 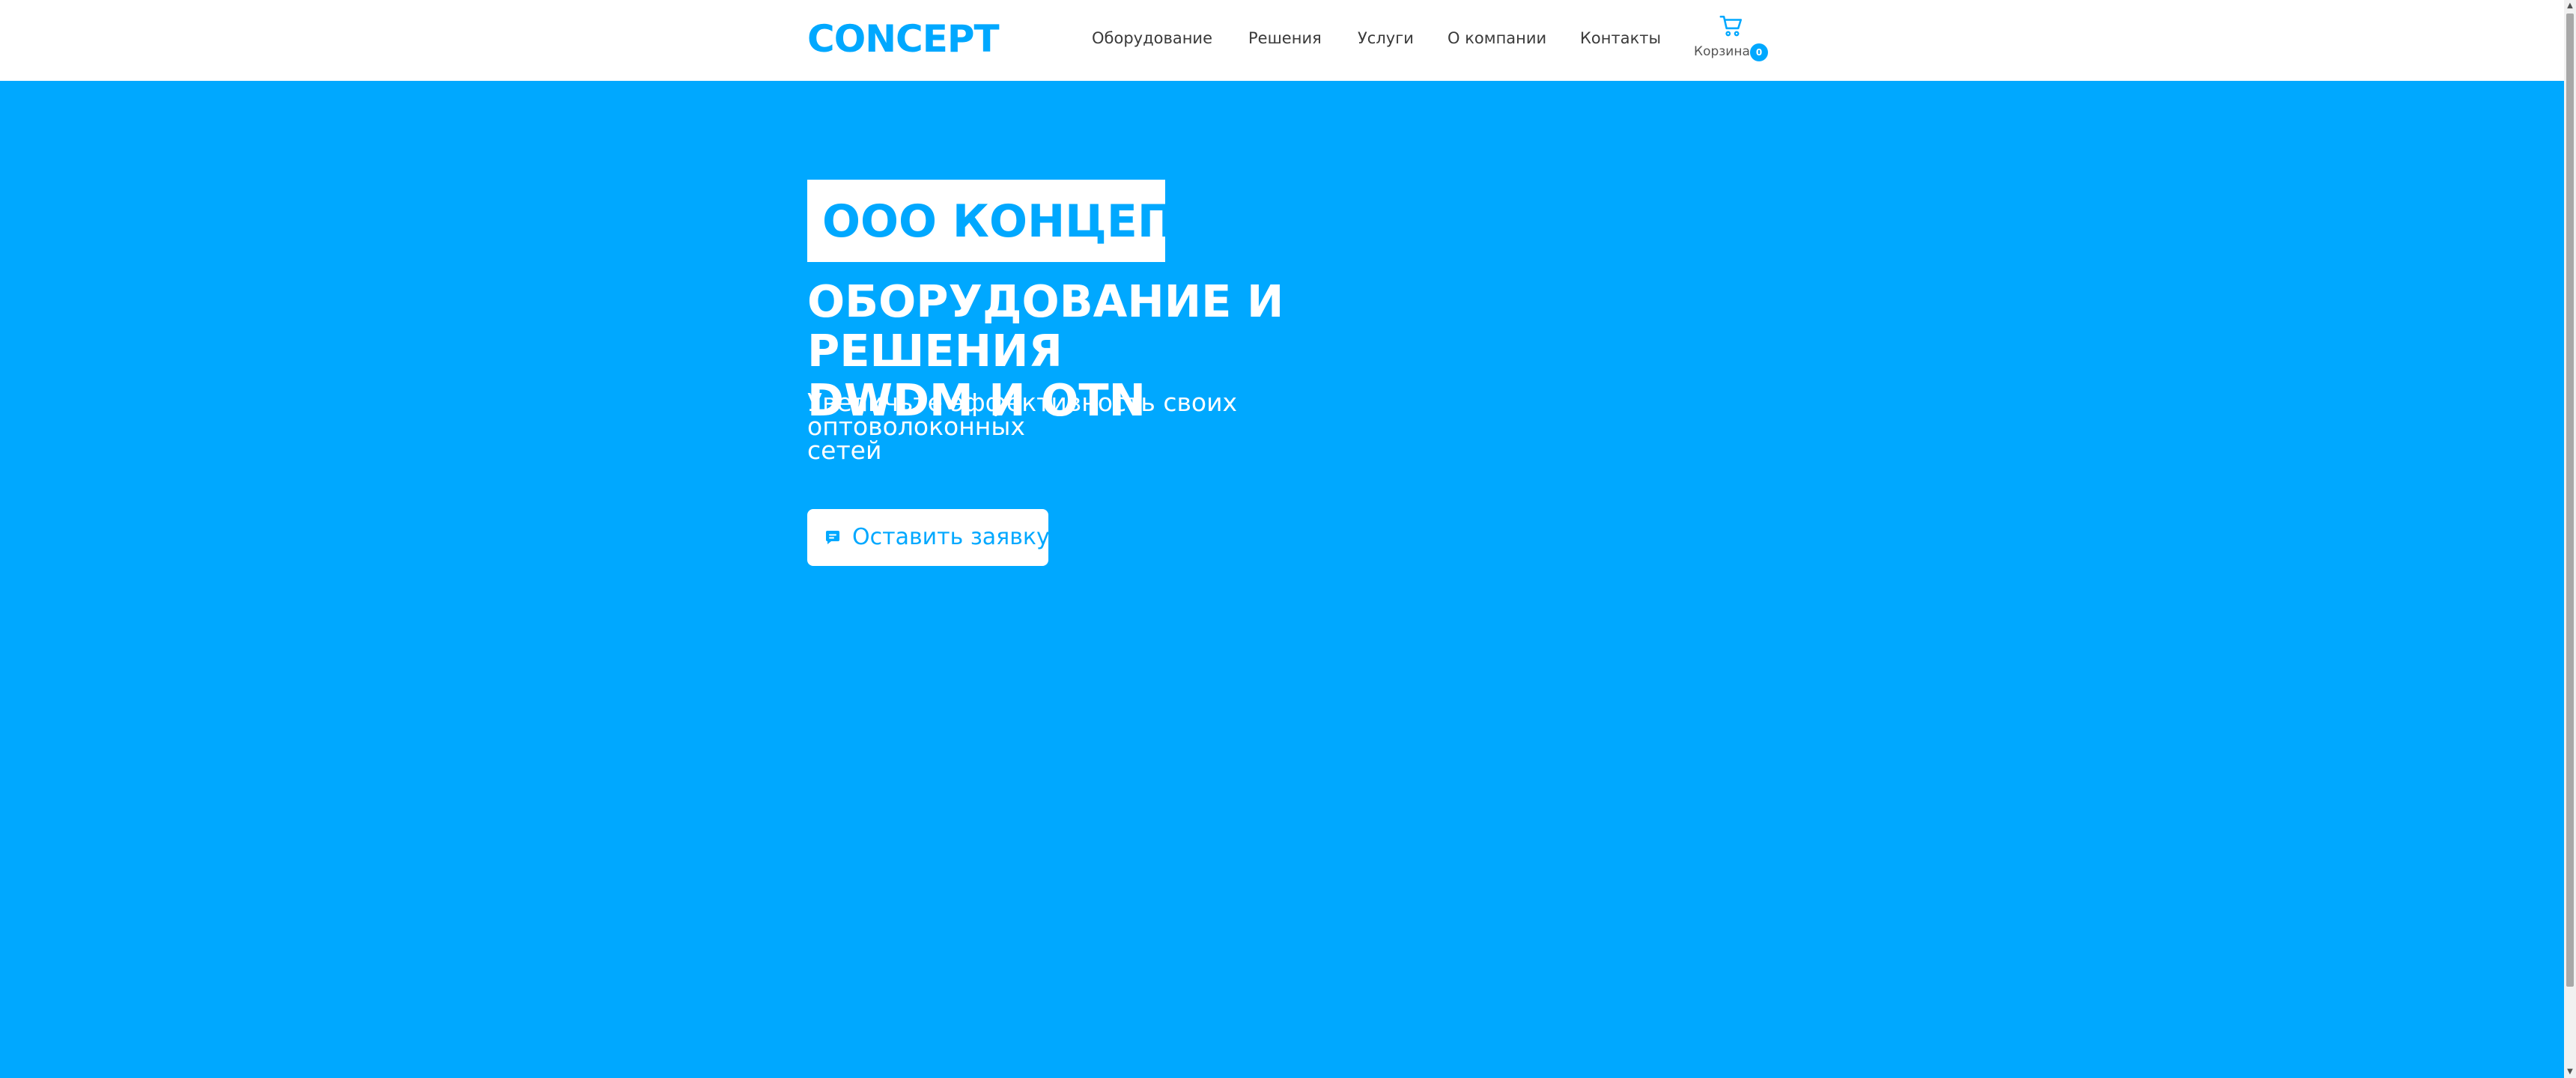 I want to click on nav-item-equipment: Оборудование, so click(x=1152, y=38).